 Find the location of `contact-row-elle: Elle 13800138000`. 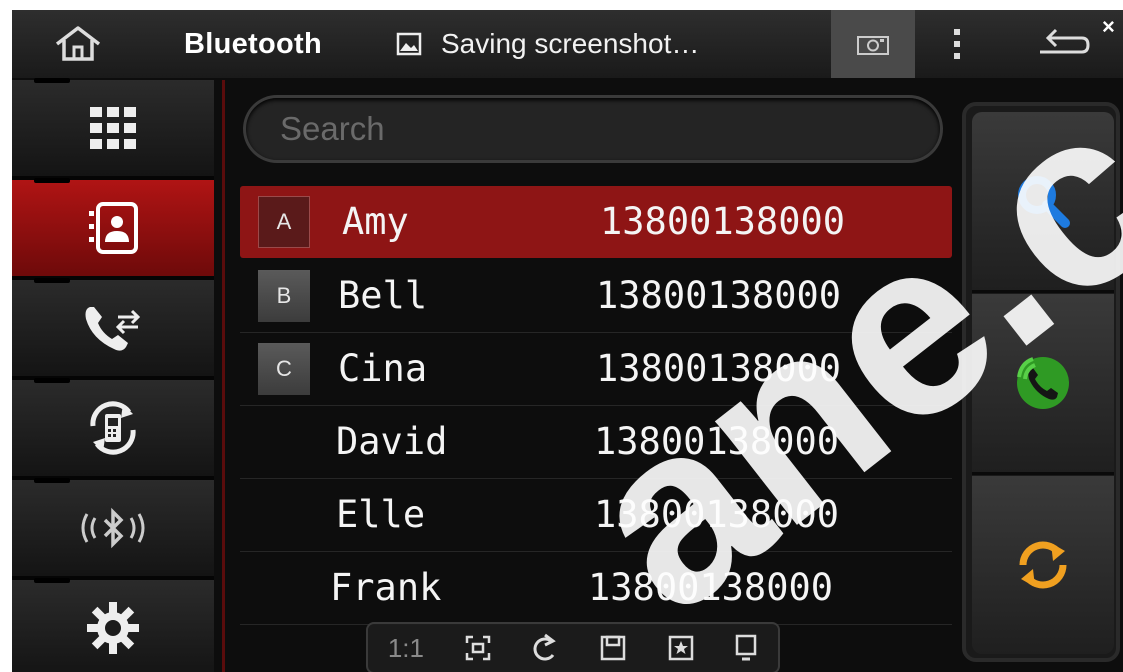

contact-row-elle: Elle 13800138000 is located at coordinates (596, 515).